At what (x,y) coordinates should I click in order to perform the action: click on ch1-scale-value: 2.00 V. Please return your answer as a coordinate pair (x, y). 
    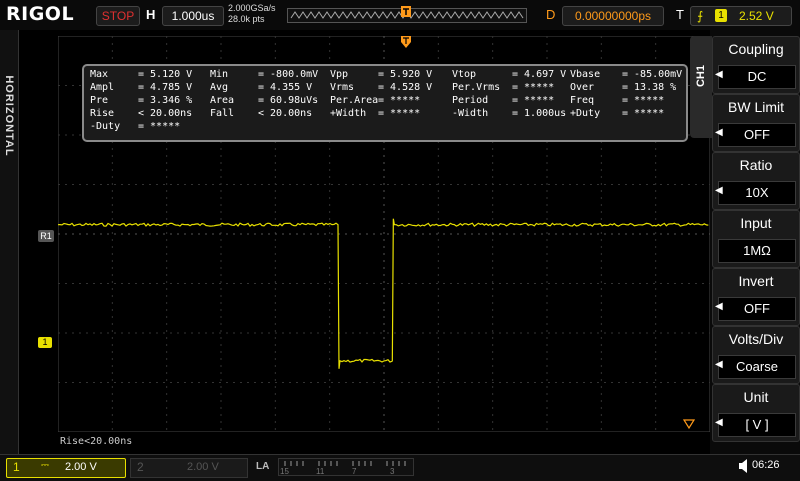
    Looking at the image, I should click on (81, 467).